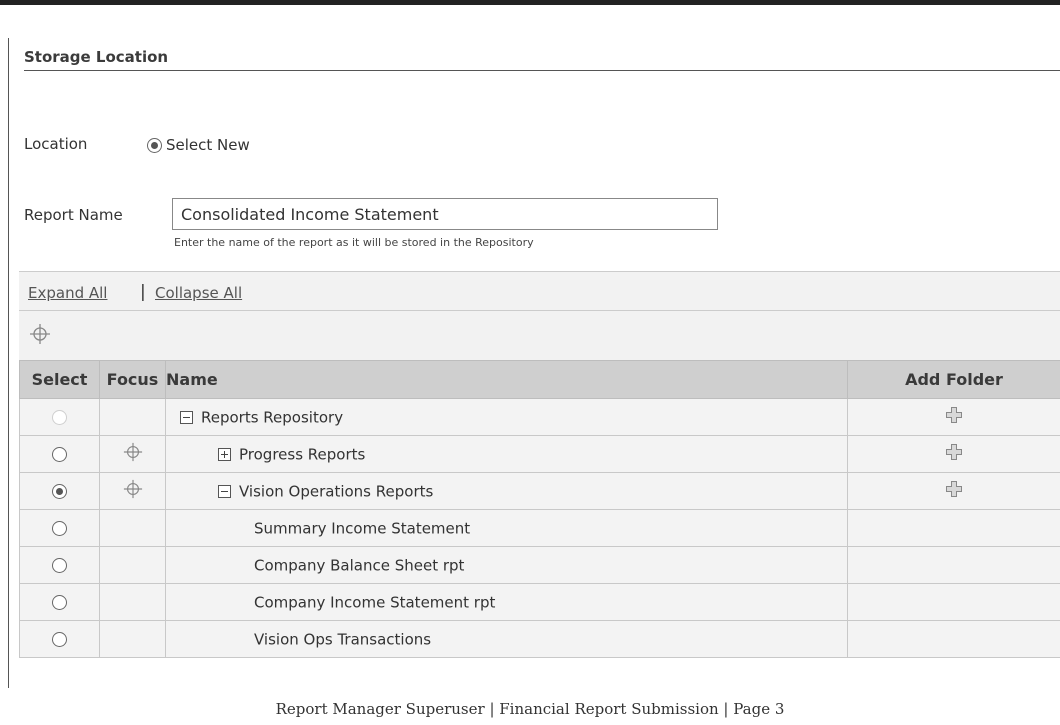 Image resolution: width=1060 pixels, height=725 pixels. What do you see at coordinates (67, 293) in the screenshot?
I see `expand-all-link: Expand All` at bounding box center [67, 293].